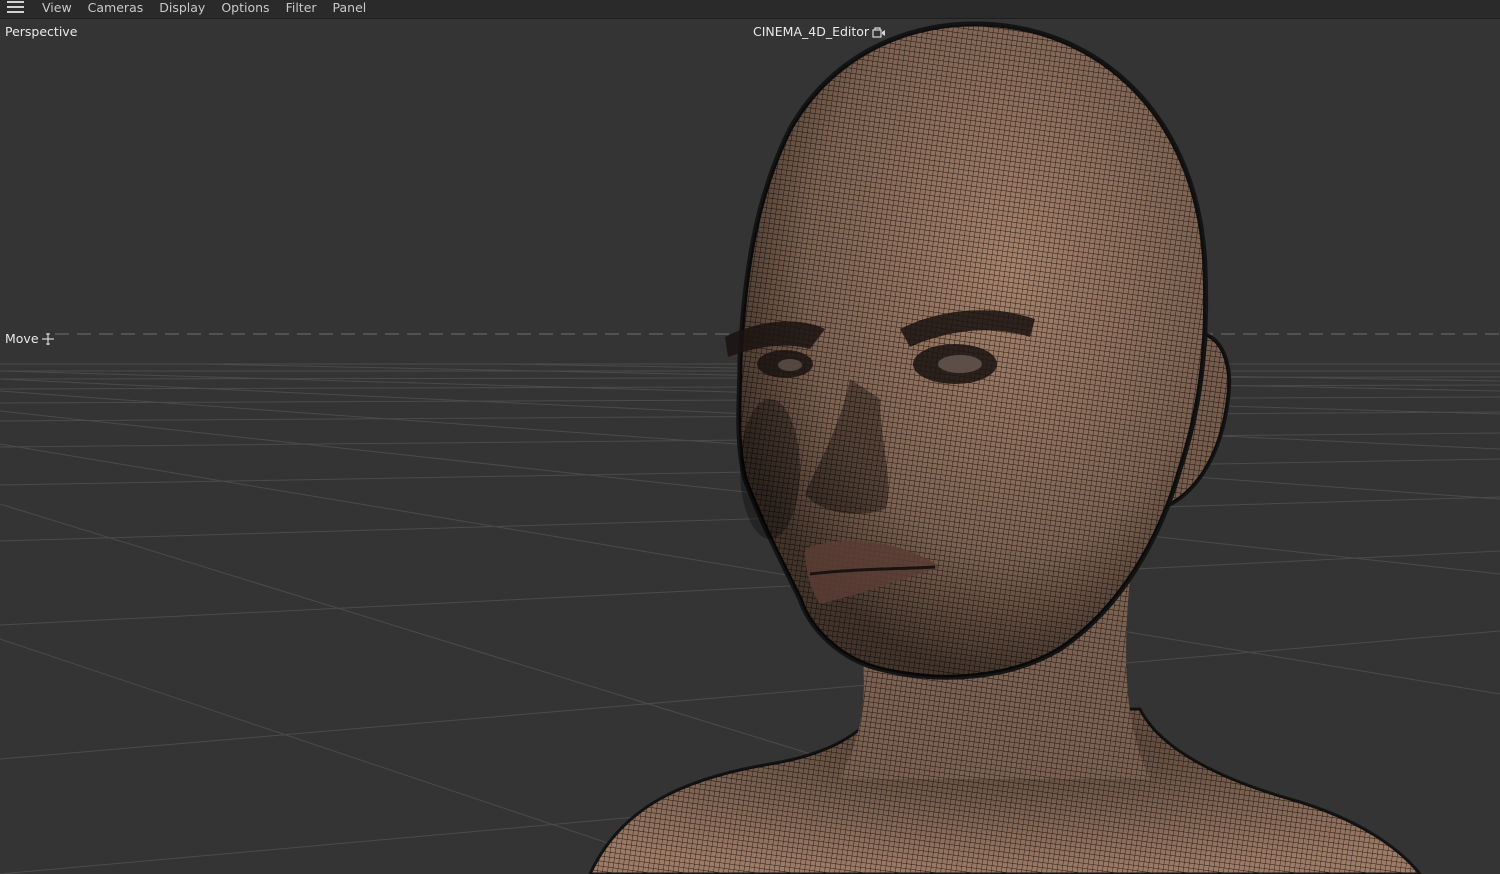 This screenshot has width=1500, height=874. What do you see at coordinates (879, 32) in the screenshot?
I see `camera-lock-icon` at bounding box center [879, 32].